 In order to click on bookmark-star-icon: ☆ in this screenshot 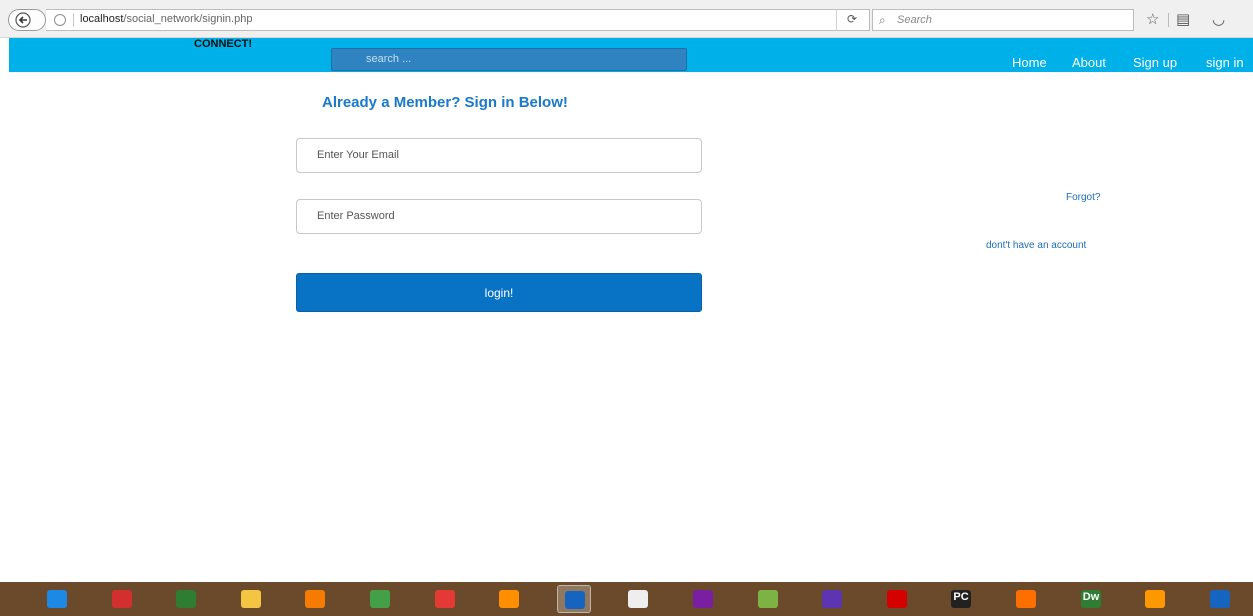, I will do `click(1152, 19)`.